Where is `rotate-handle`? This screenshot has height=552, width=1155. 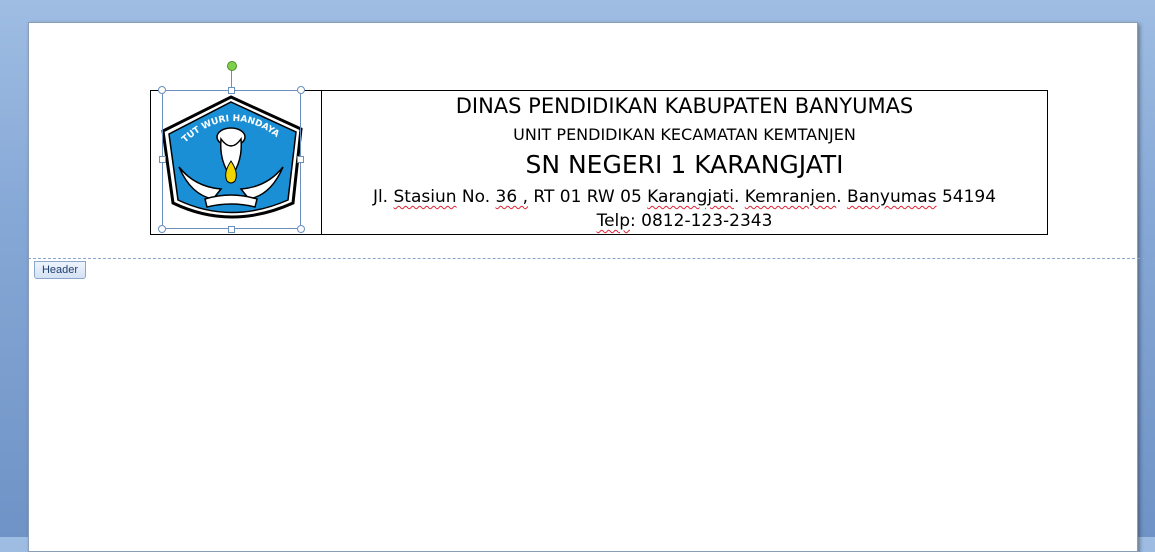 rotate-handle is located at coordinates (232, 66).